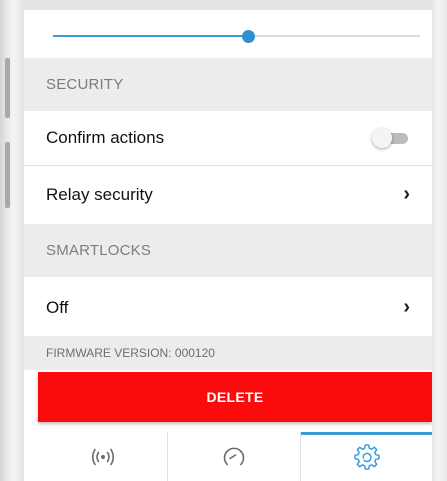 The image size is (447, 481). I want to click on radio-signal-icon, so click(103, 457).